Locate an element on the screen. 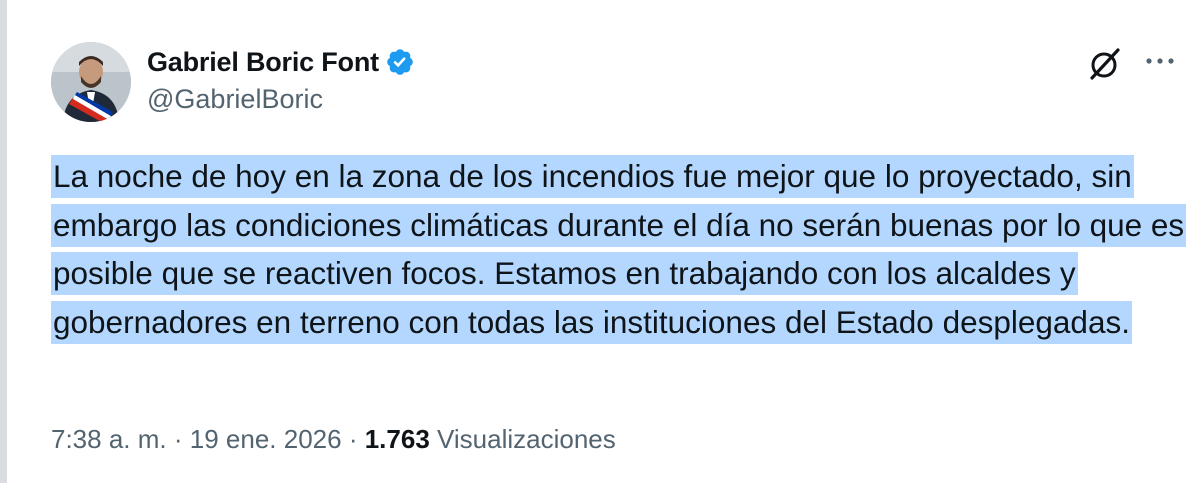  grok-icon is located at coordinates (1105, 64).